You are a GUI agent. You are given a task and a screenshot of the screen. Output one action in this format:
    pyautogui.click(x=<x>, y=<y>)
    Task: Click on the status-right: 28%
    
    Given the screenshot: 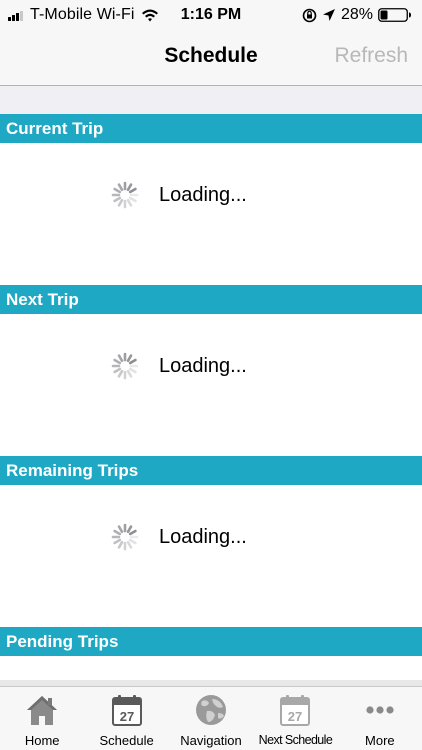 What is the action you would take?
    pyautogui.click(x=357, y=15)
    